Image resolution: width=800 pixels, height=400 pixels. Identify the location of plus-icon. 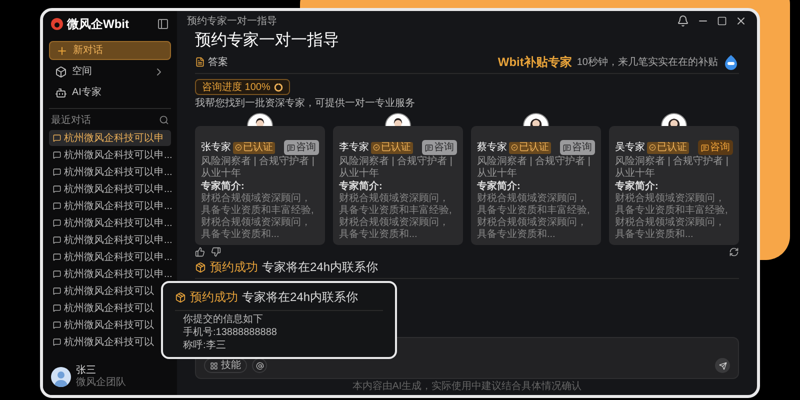
(62, 50).